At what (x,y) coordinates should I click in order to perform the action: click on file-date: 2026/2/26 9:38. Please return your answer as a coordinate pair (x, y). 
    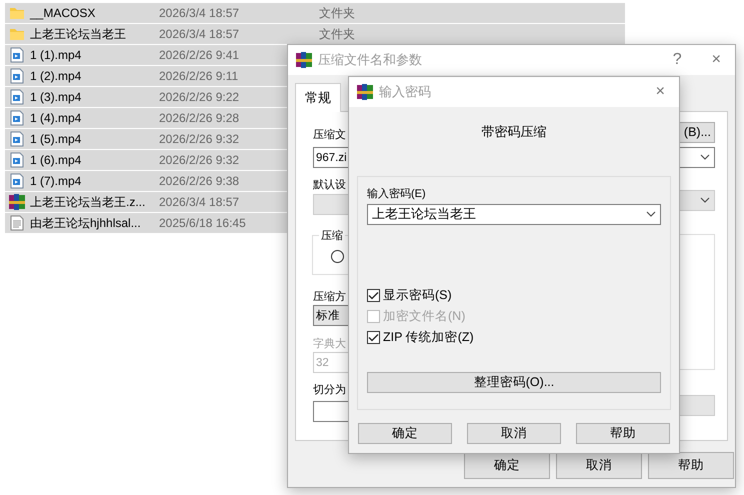
    Looking at the image, I should click on (199, 181).